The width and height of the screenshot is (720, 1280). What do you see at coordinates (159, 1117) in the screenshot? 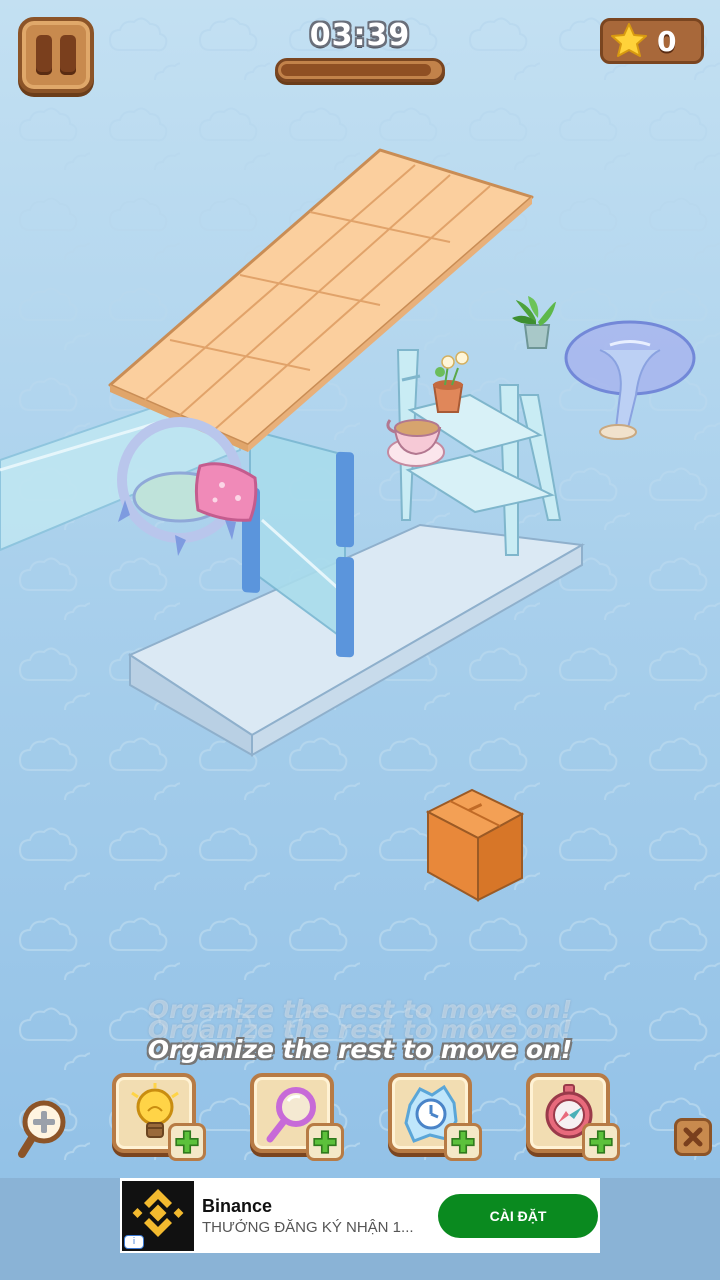
I see `hint-booster-button` at bounding box center [159, 1117].